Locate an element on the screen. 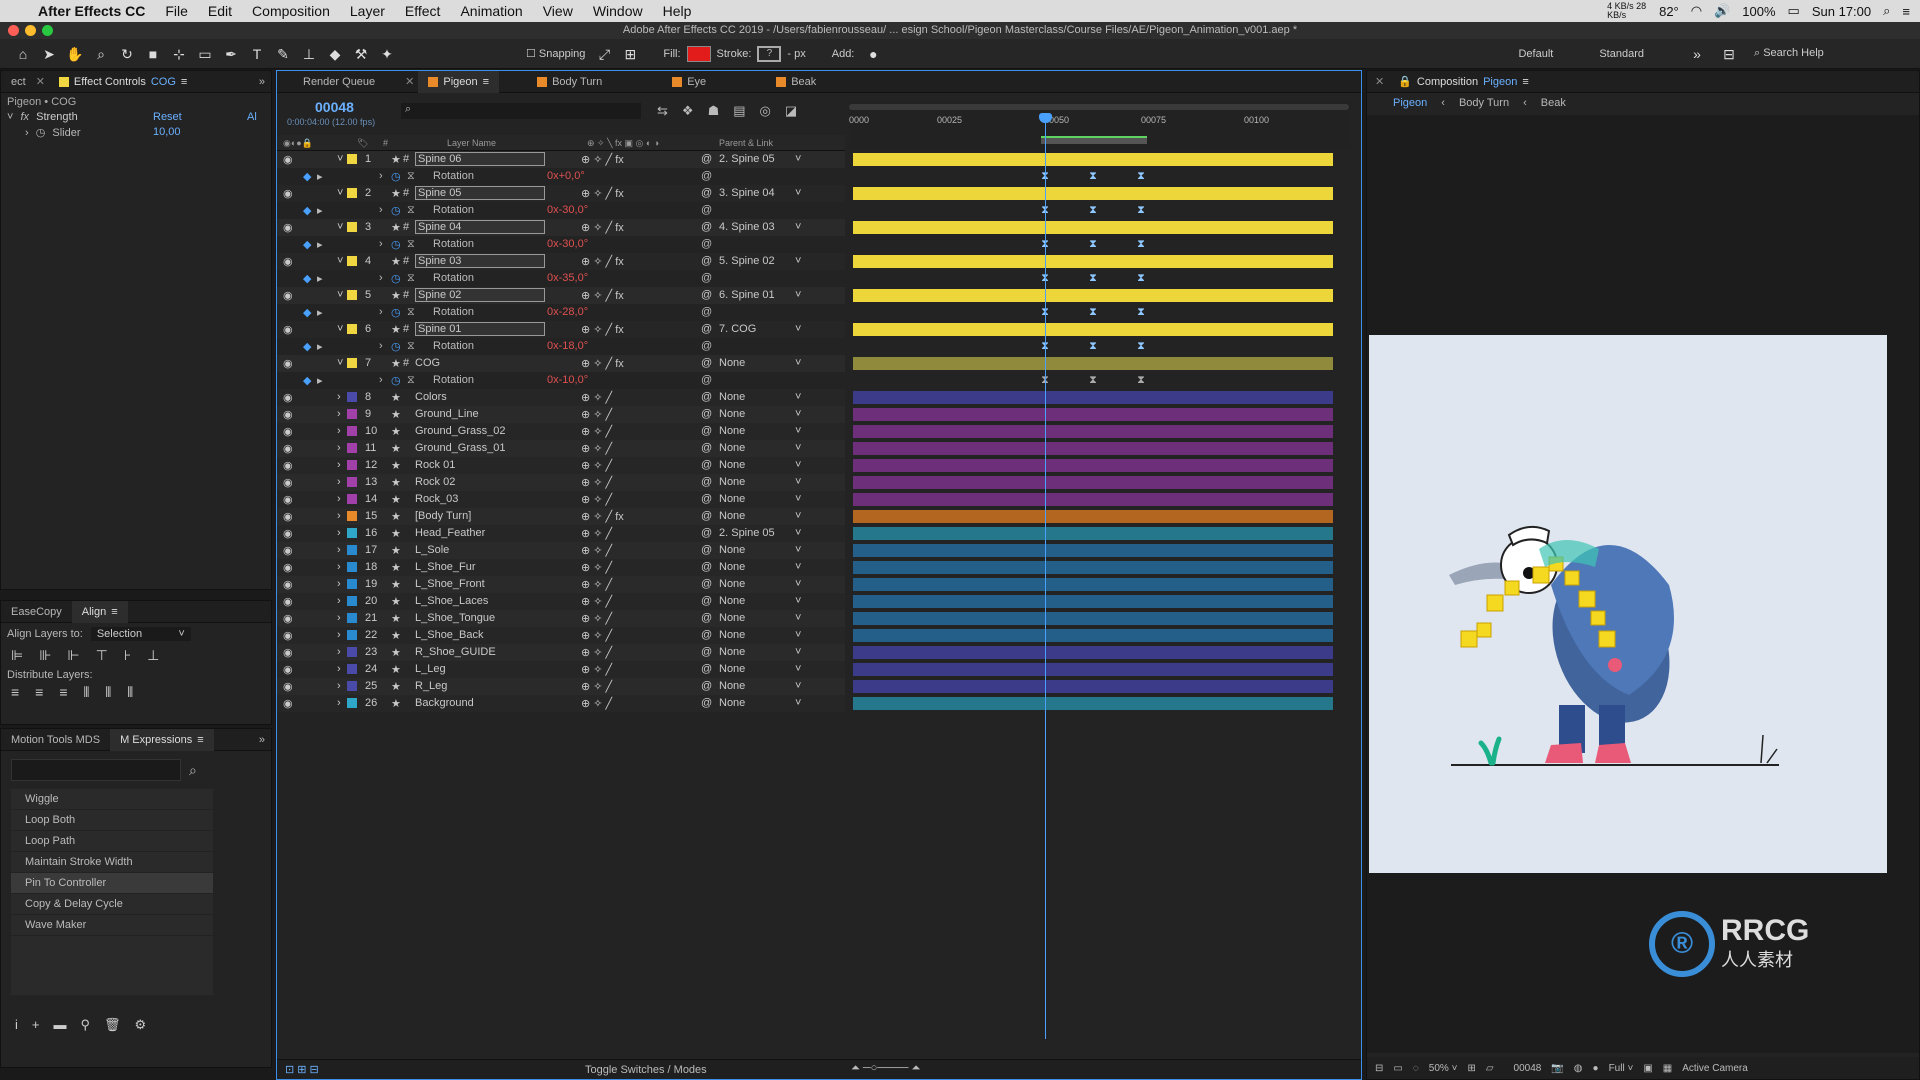  menu-window: Window is located at coordinates (618, 11).